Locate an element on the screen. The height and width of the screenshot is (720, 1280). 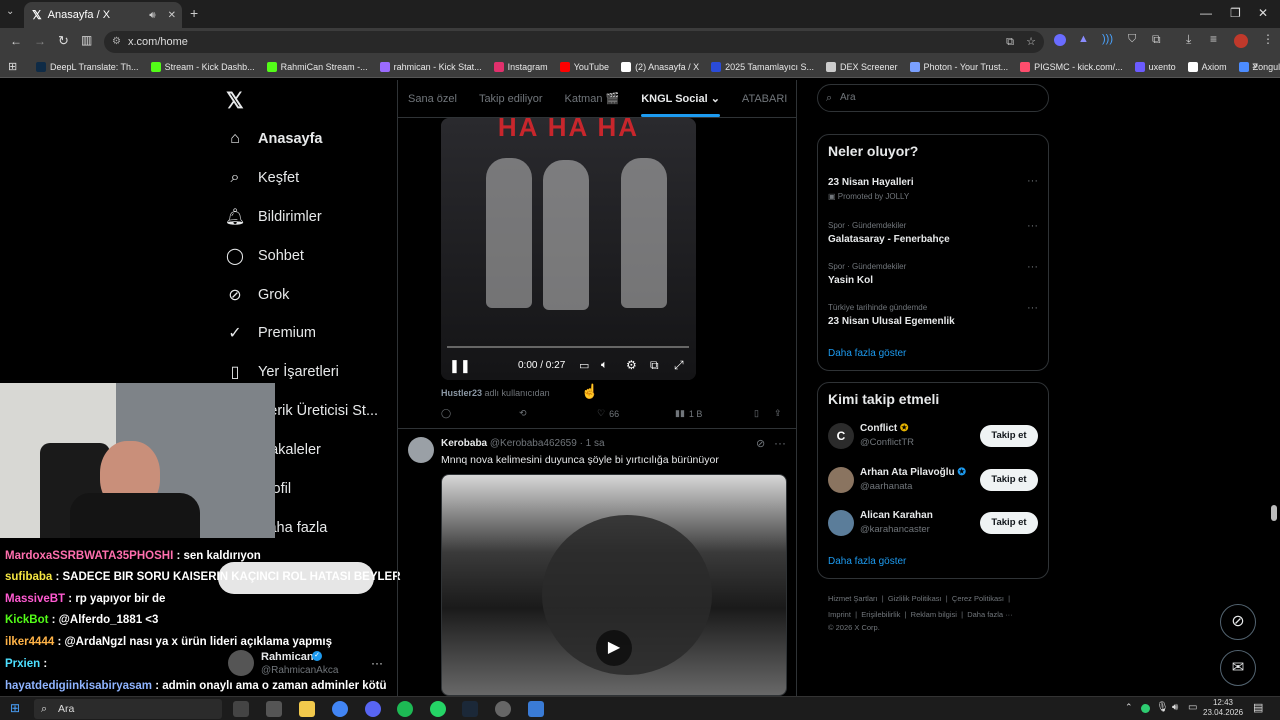
follow-name: Conflict ✪ is located at coordinates (884, 428).